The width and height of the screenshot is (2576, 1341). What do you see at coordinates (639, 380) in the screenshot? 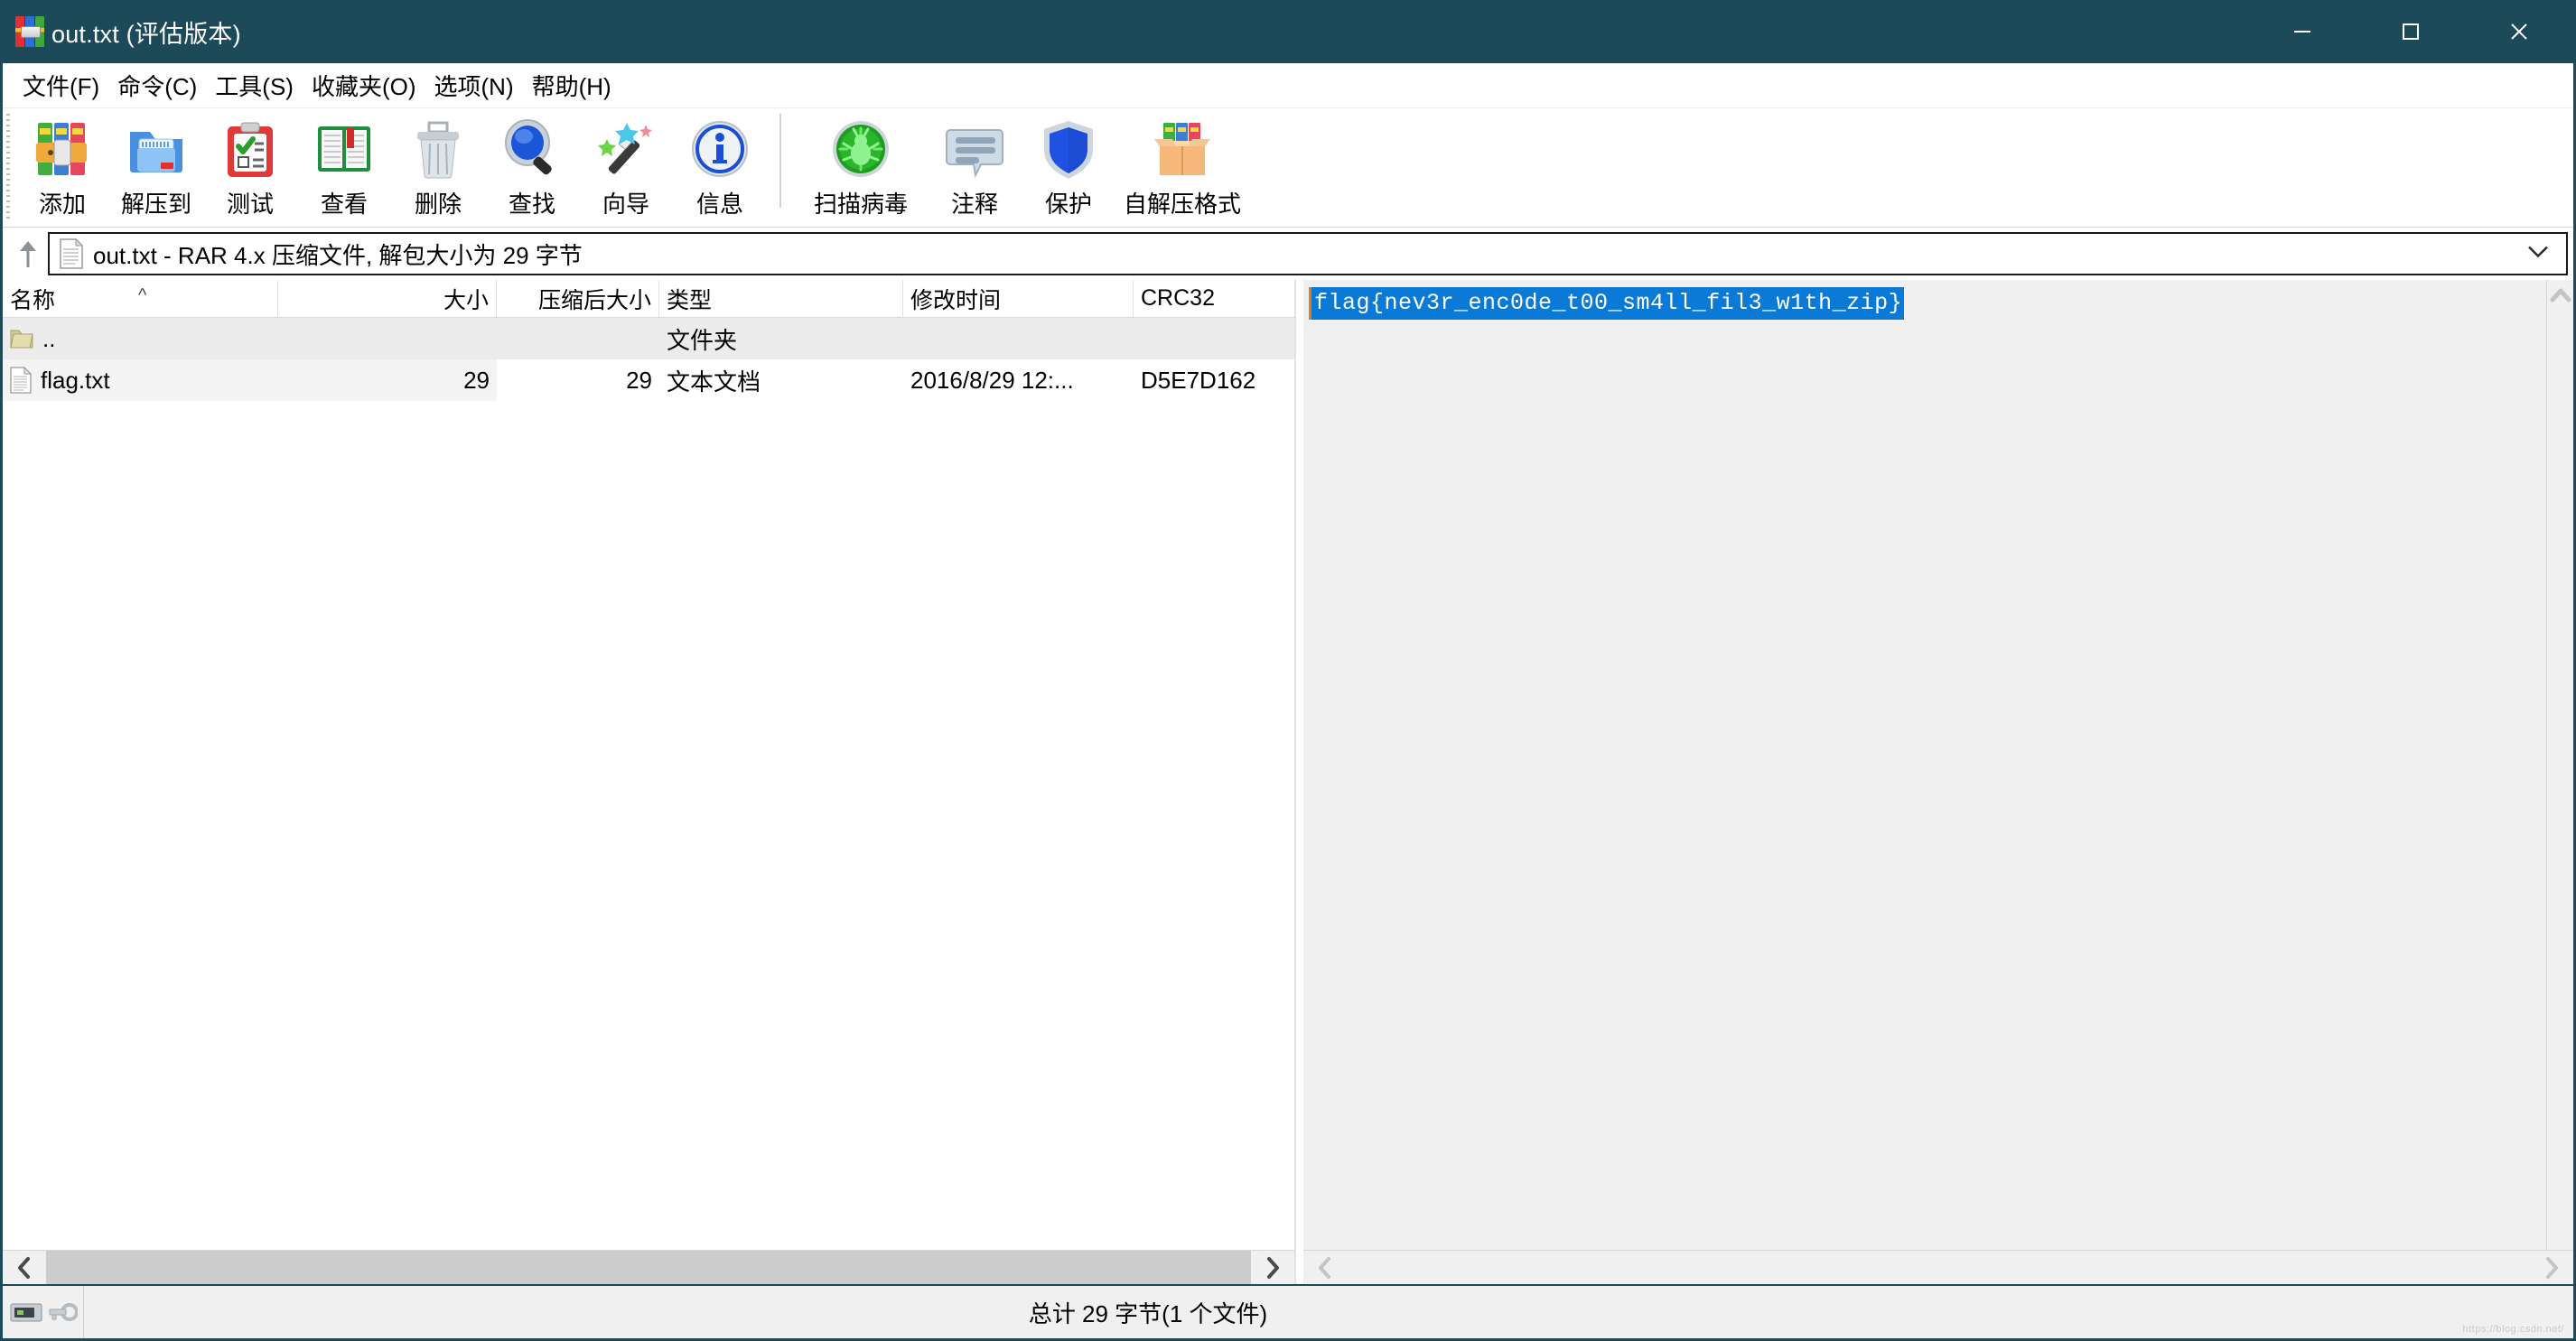
I see `row-packed-cell: 29` at bounding box center [639, 380].